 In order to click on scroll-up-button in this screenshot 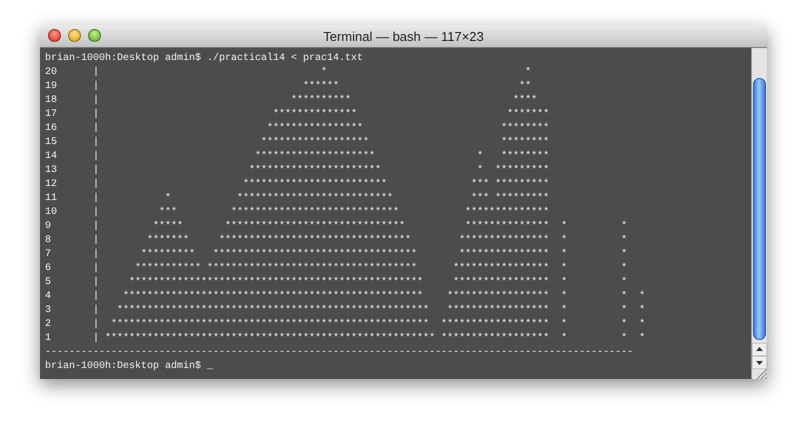, I will do `click(759, 349)`.